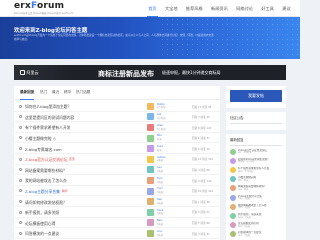  Describe the element at coordinates (159, 140) in the screenshot. I see `topic-time: 昨天` at that location.